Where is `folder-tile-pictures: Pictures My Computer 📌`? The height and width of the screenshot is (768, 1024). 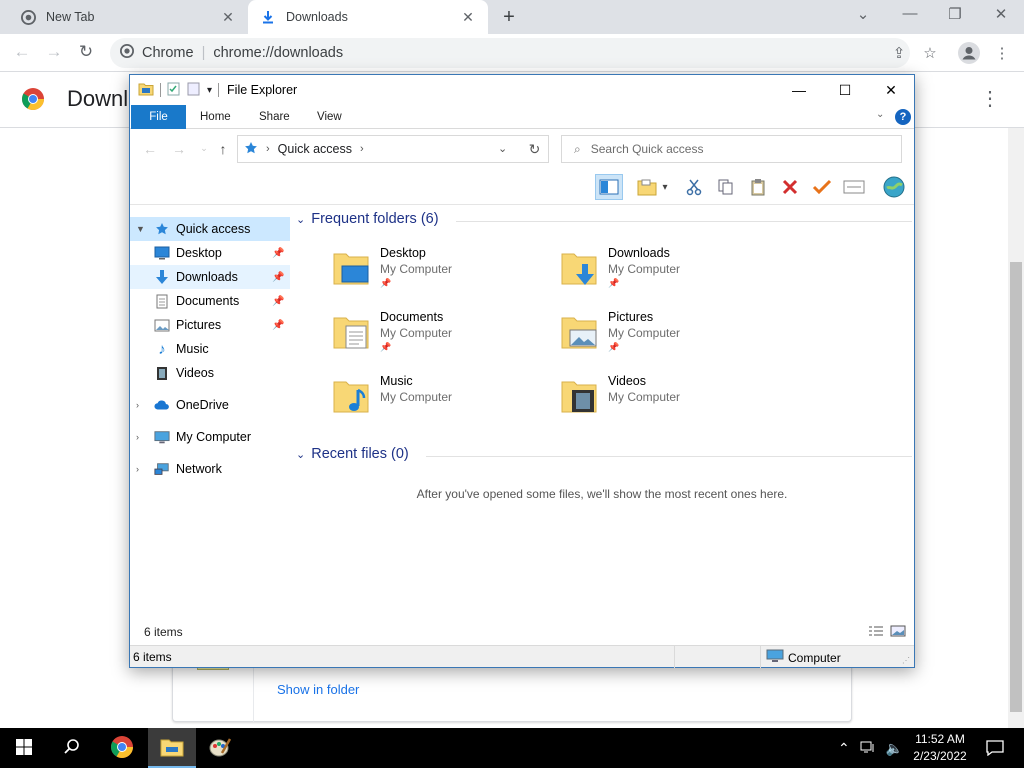 folder-tile-pictures: Pictures My Computer 📌 is located at coordinates (670, 336).